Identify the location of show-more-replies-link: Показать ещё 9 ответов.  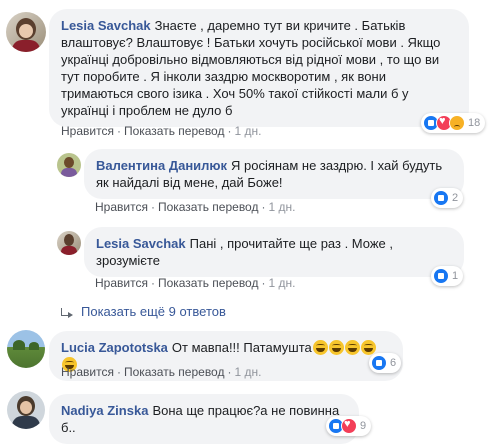
(143, 311).